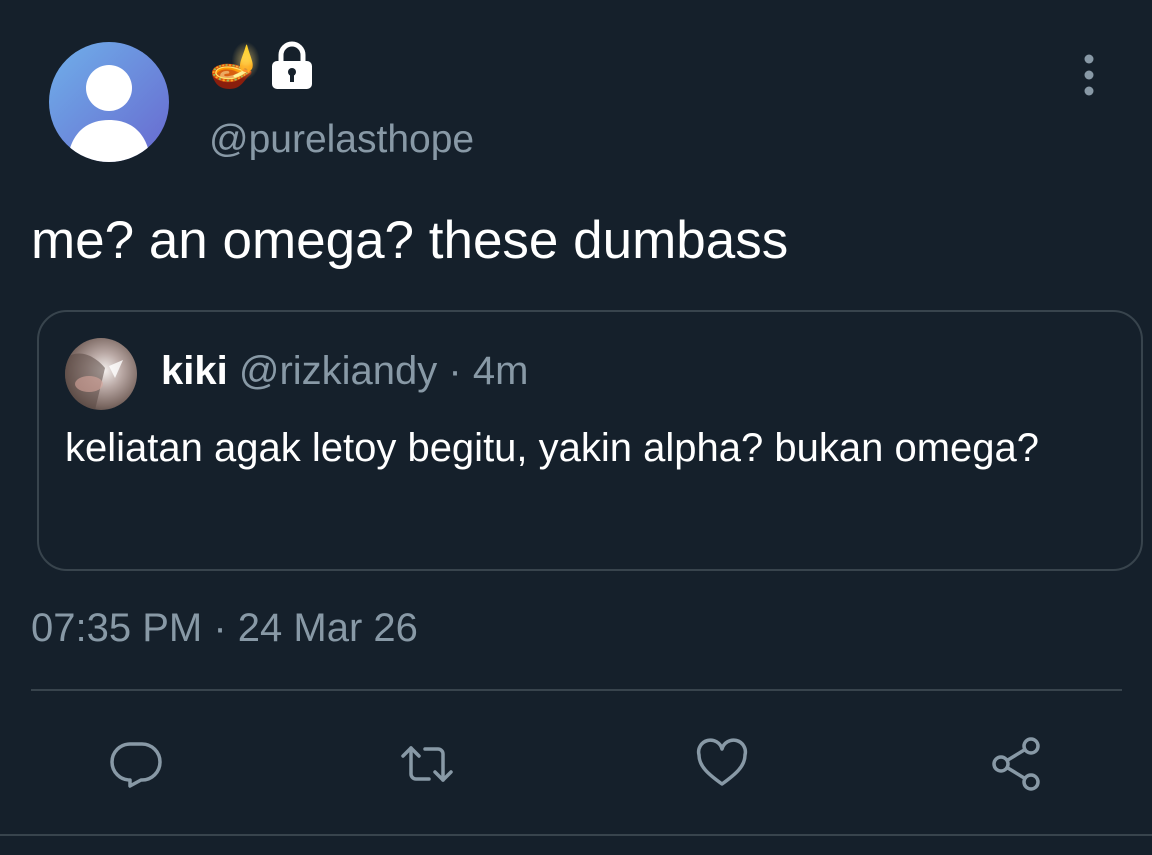  What do you see at coordinates (410, 240) in the screenshot?
I see `tweet-text: me? an omega? these dumbass` at bounding box center [410, 240].